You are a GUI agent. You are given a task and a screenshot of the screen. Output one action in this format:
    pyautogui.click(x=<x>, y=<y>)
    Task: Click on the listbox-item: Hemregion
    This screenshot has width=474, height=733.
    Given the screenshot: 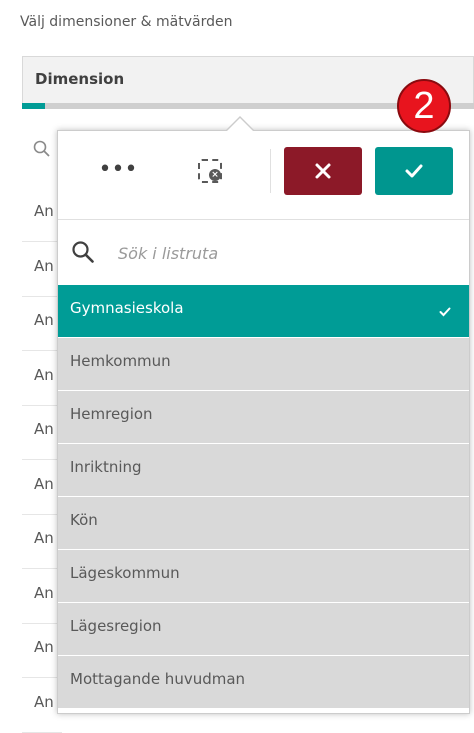 What is the action you would take?
    pyautogui.click(x=263, y=417)
    